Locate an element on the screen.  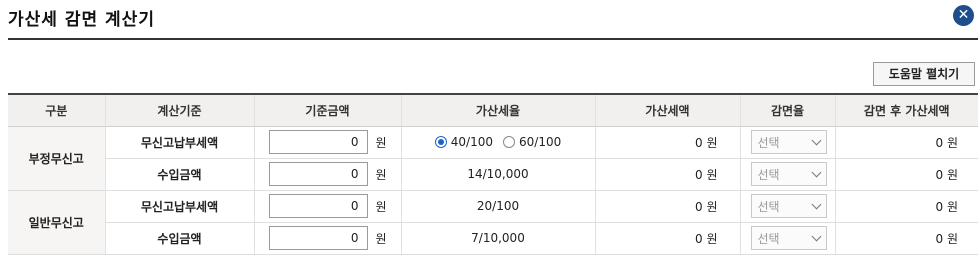
rate-option-label: 60/100 is located at coordinates (540, 142).